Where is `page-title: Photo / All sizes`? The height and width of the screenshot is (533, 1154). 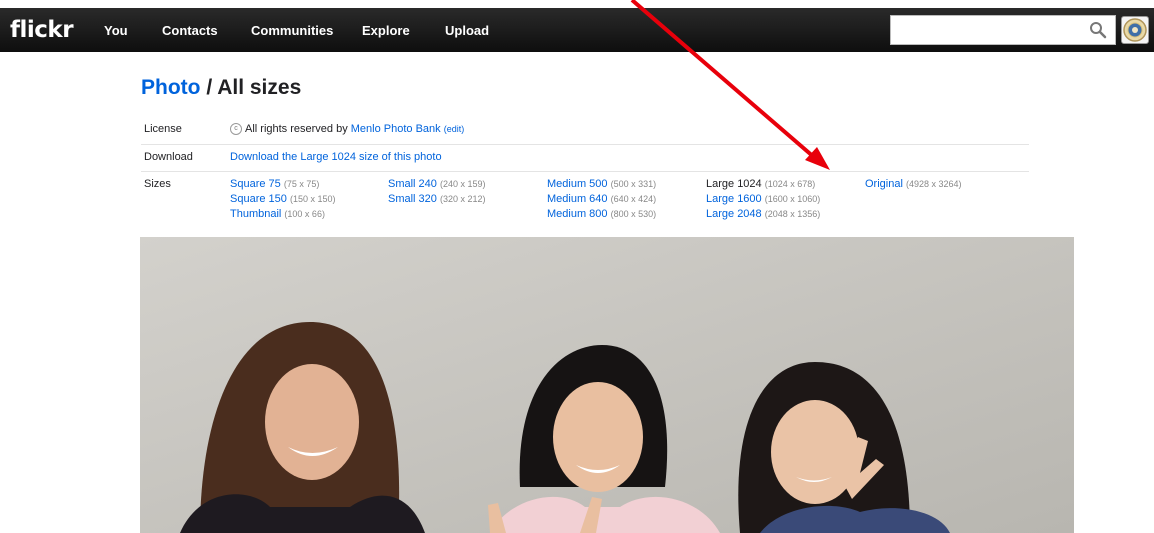 page-title: Photo / All sizes is located at coordinates (221, 88).